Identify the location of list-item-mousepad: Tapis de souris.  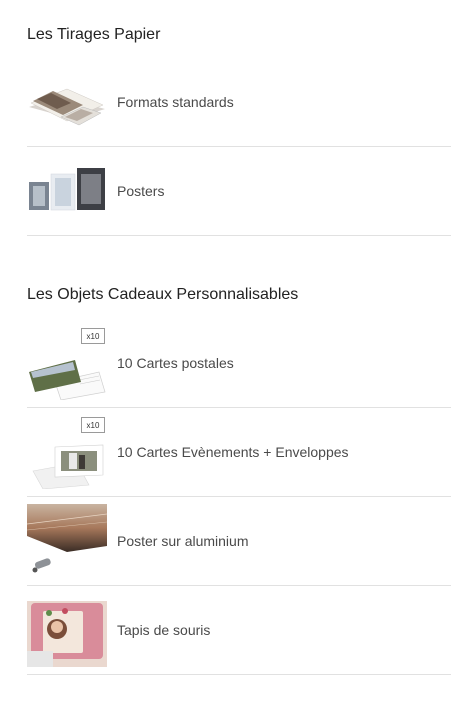
(239, 630).